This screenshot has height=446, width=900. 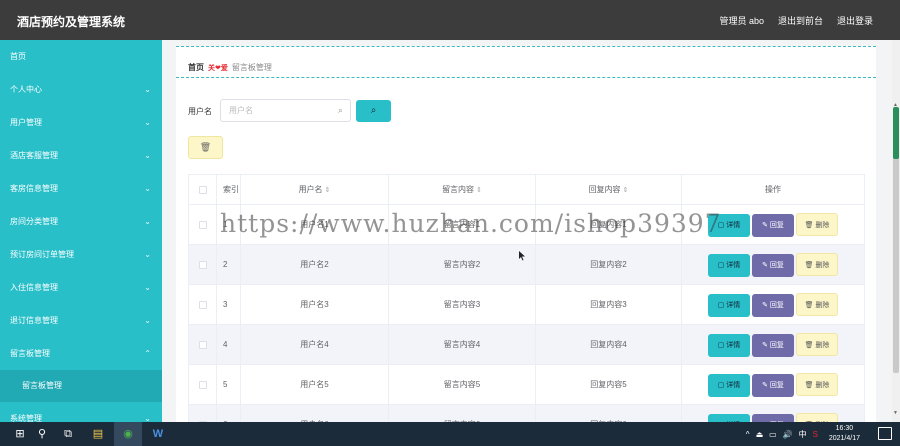 I want to click on row-content: 留言内容4, so click(x=462, y=344).